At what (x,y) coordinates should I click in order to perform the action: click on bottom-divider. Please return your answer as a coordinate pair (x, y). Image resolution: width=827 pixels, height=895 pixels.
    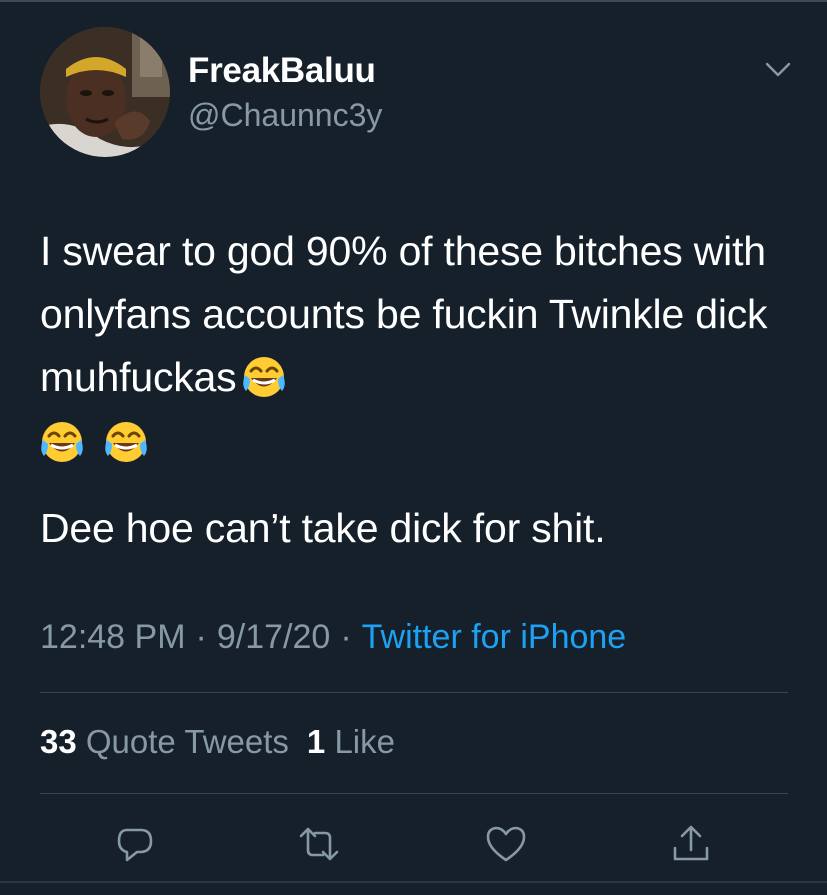
    Looking at the image, I should click on (413, 882).